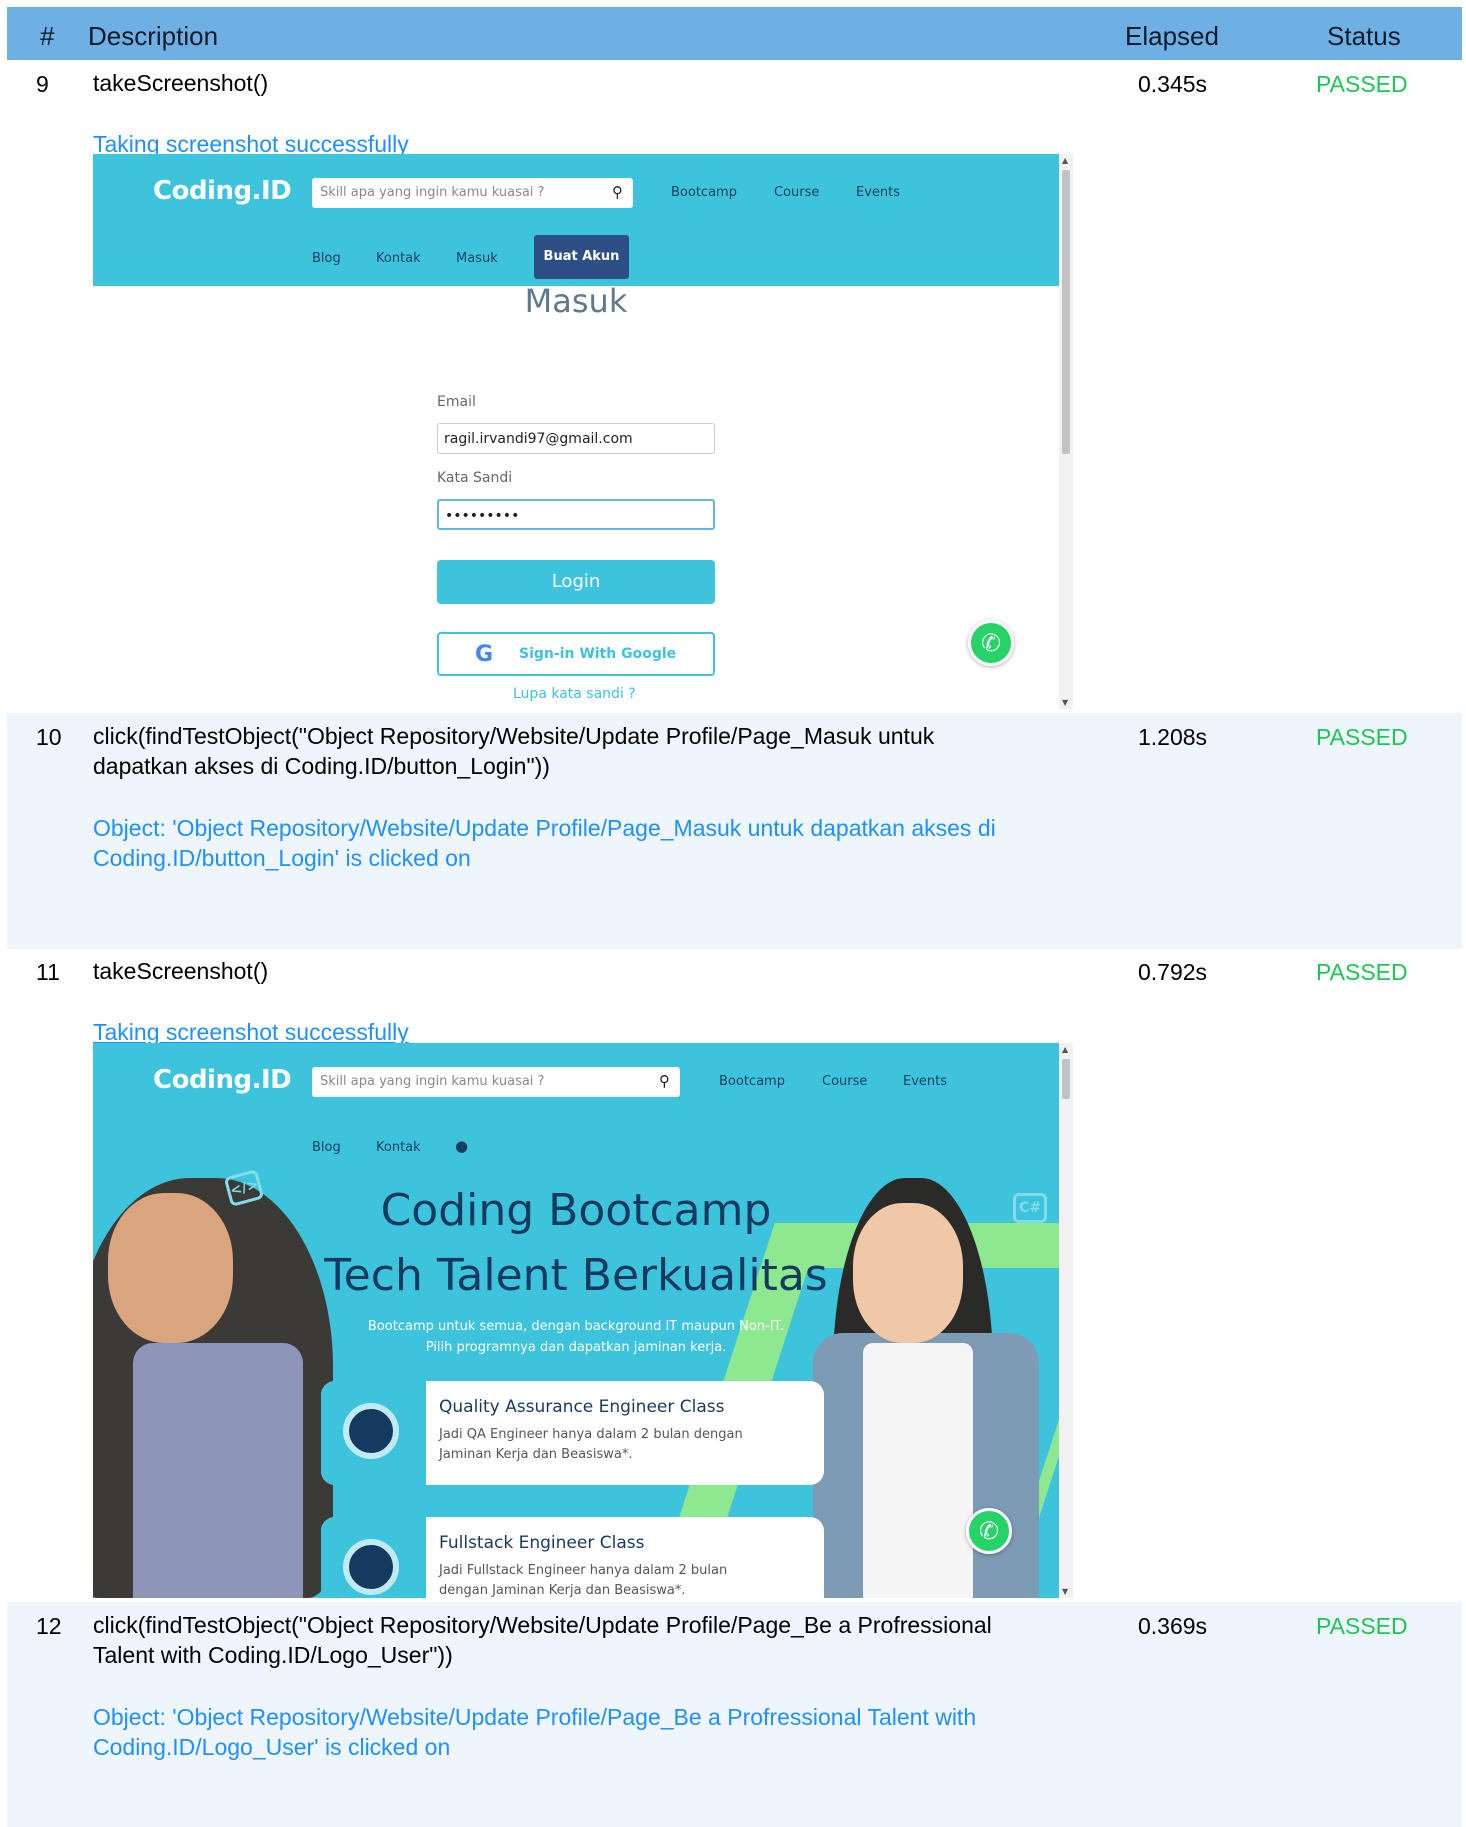 Image resolution: width=1466 pixels, height=1827 pixels. What do you see at coordinates (1364, 36) in the screenshot?
I see `col-status: Status` at bounding box center [1364, 36].